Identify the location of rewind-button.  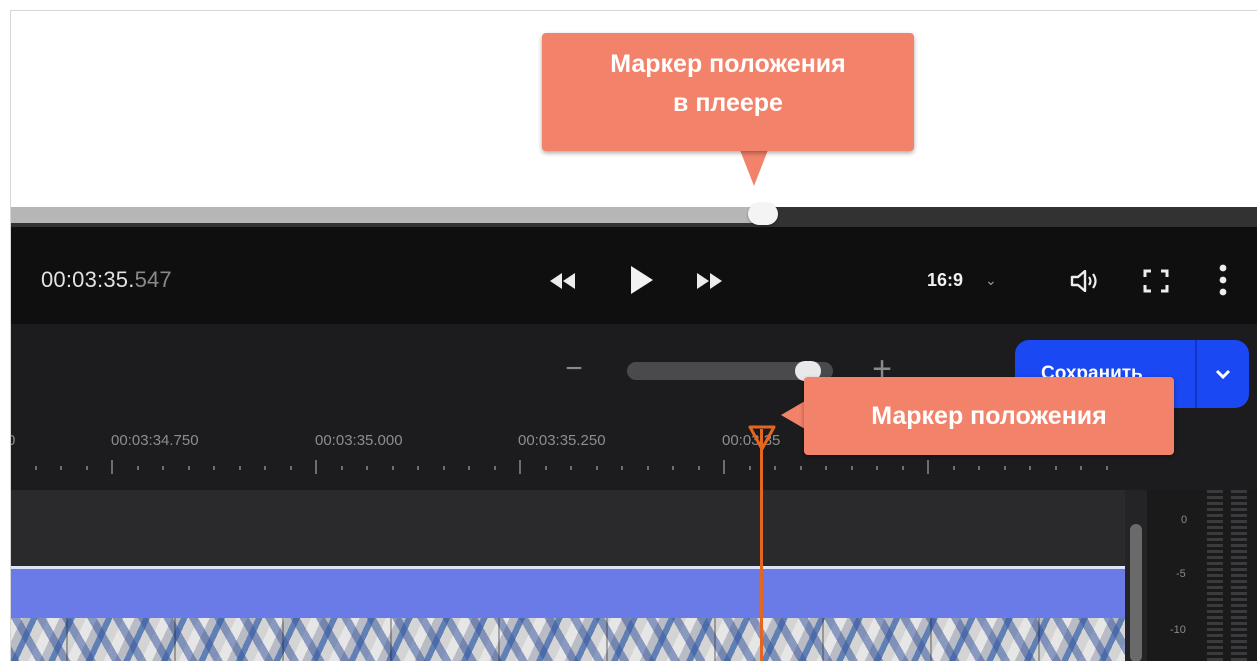
(563, 281).